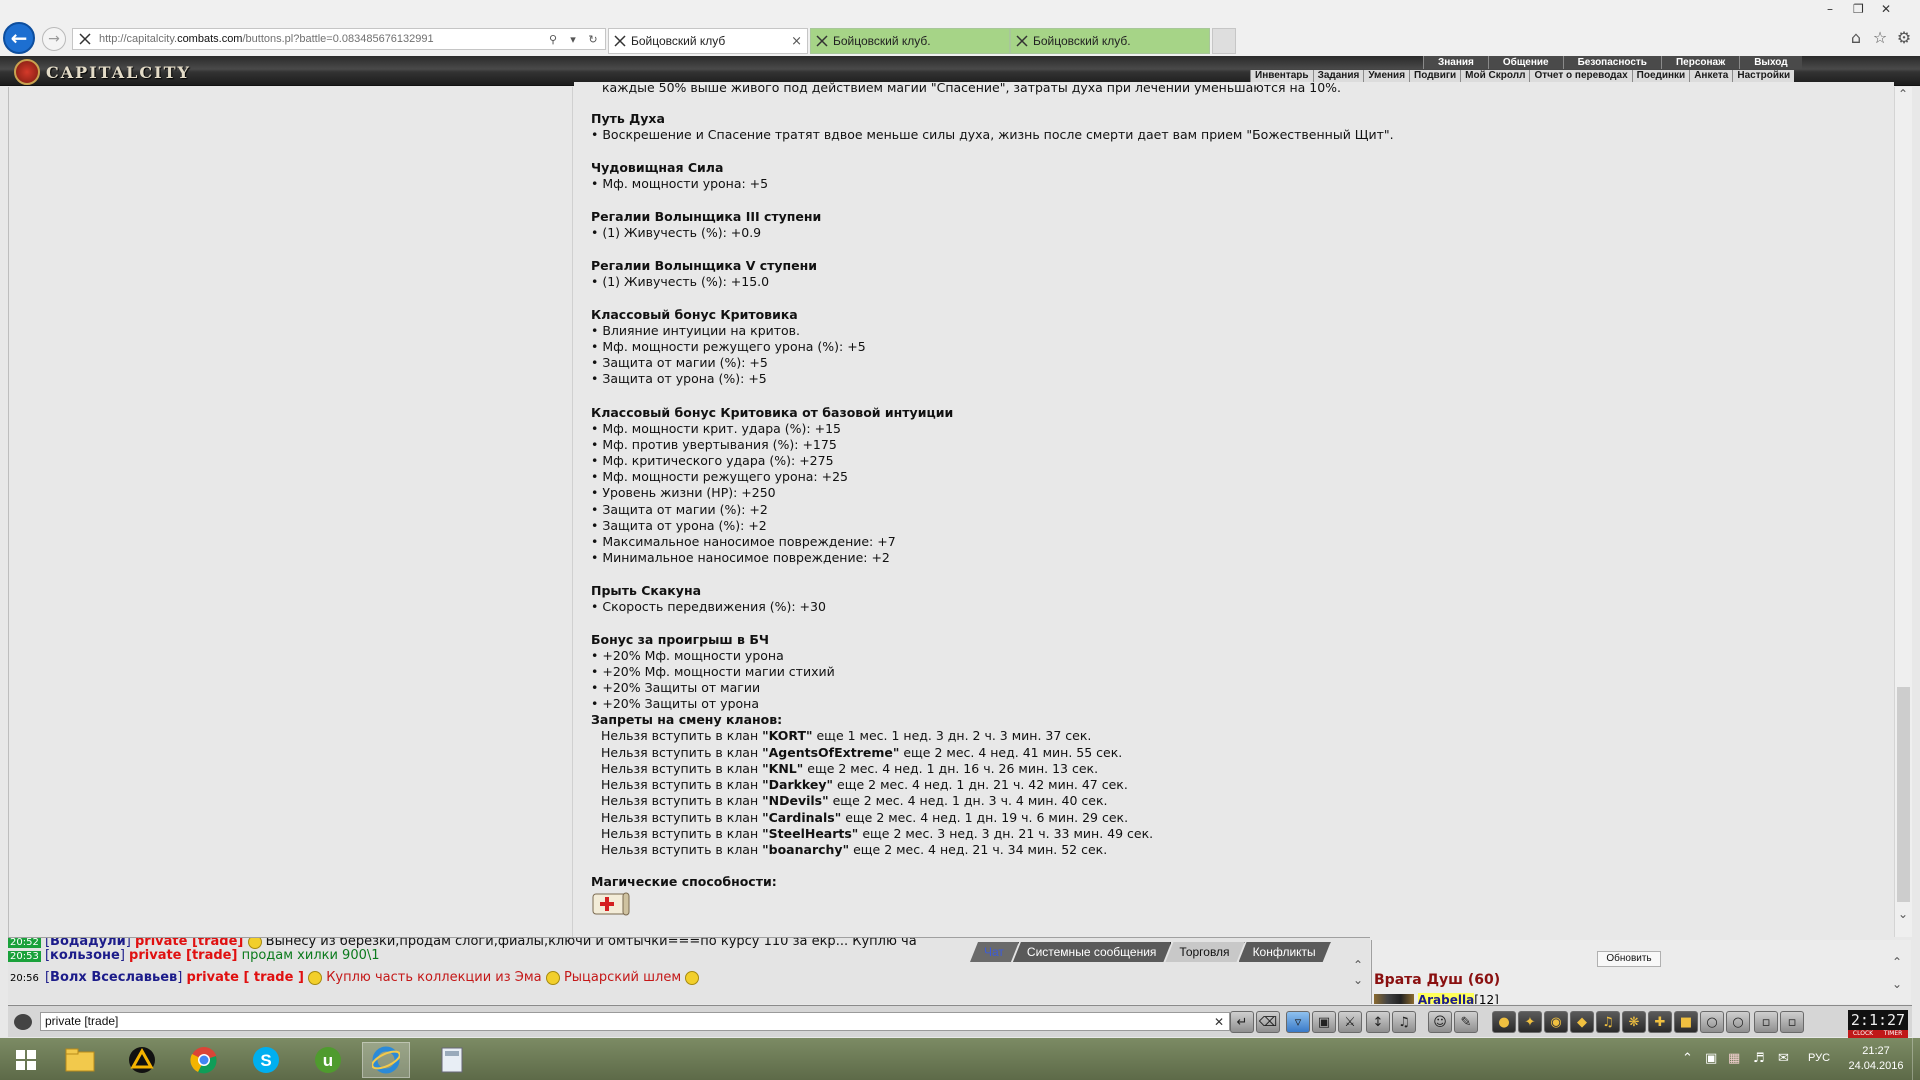 Image resolution: width=1920 pixels, height=1080 pixels. I want to click on room-user: Arabella[12], so click(1436, 998).